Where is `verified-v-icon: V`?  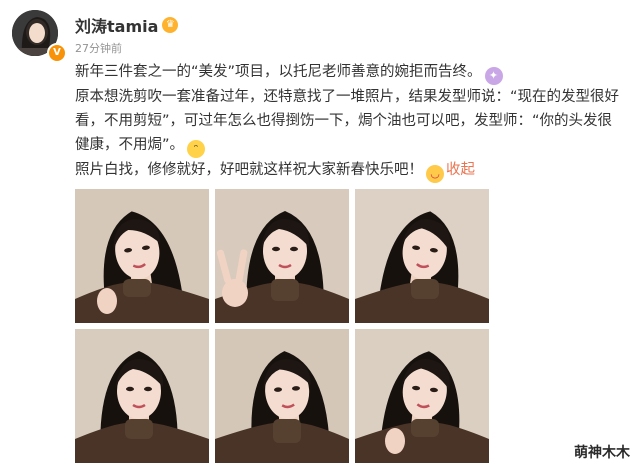 verified-v-icon: V is located at coordinates (57, 53).